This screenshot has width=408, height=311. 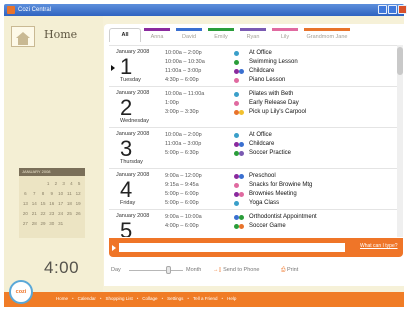 What do you see at coordinates (175, 298) in the screenshot?
I see `nav-link-settings: Settings` at bounding box center [175, 298].